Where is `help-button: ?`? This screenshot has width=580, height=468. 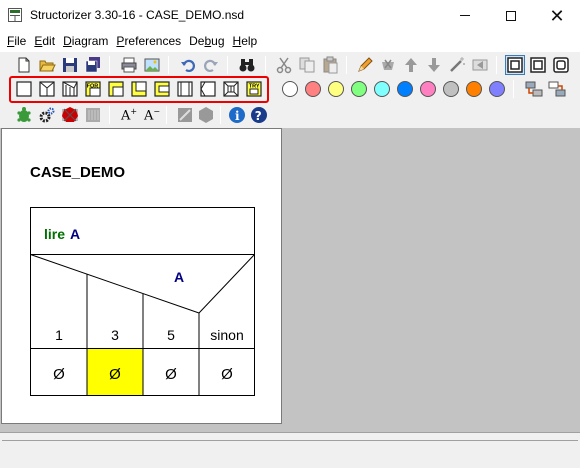 help-button: ? is located at coordinates (259, 115).